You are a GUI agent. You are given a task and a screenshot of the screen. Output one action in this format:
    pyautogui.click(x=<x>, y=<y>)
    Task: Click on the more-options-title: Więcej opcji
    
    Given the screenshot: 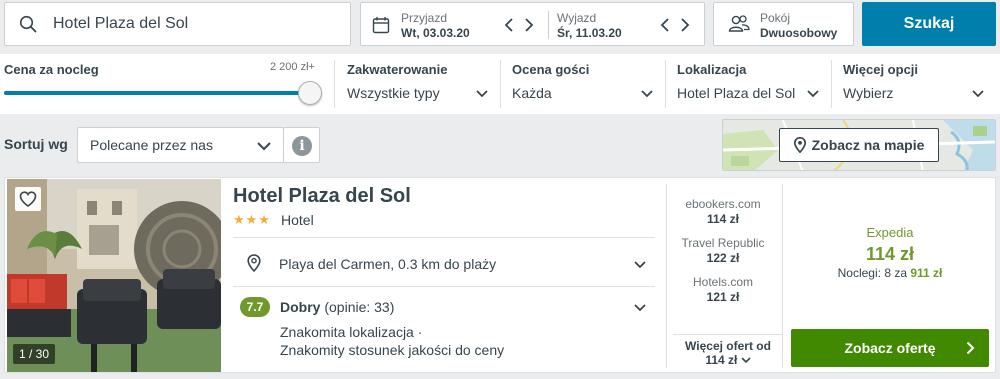 What is the action you would take?
    pyautogui.click(x=881, y=69)
    